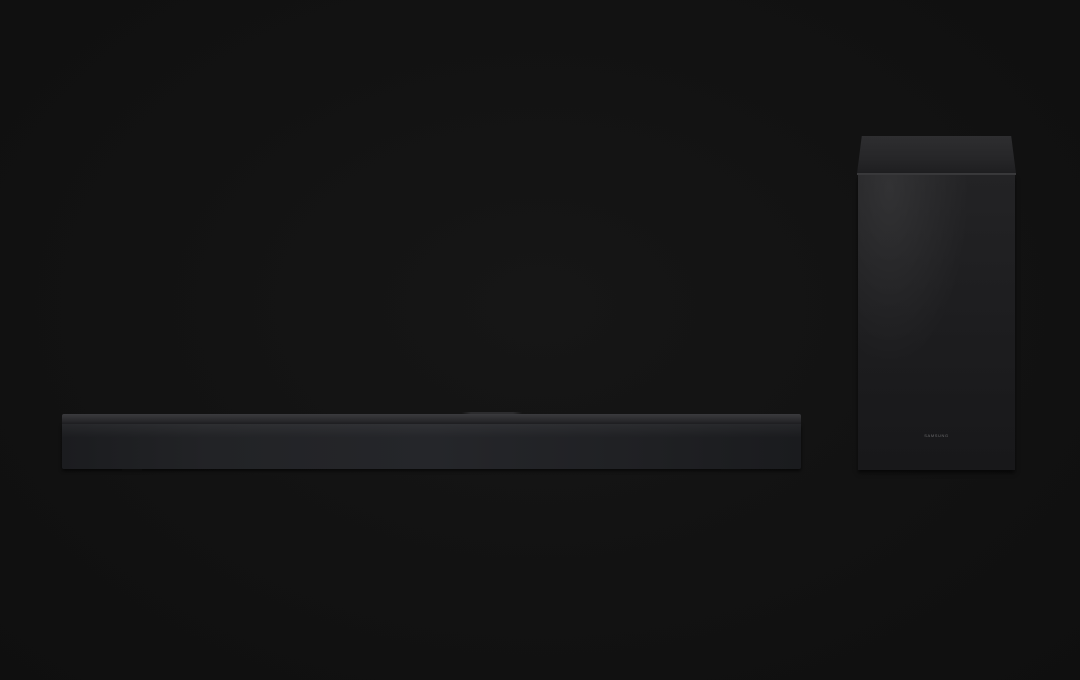 The width and height of the screenshot is (1080, 680). Describe the element at coordinates (936, 322) in the screenshot. I see `subwoofer-front-panel: SAMSUNG` at that location.